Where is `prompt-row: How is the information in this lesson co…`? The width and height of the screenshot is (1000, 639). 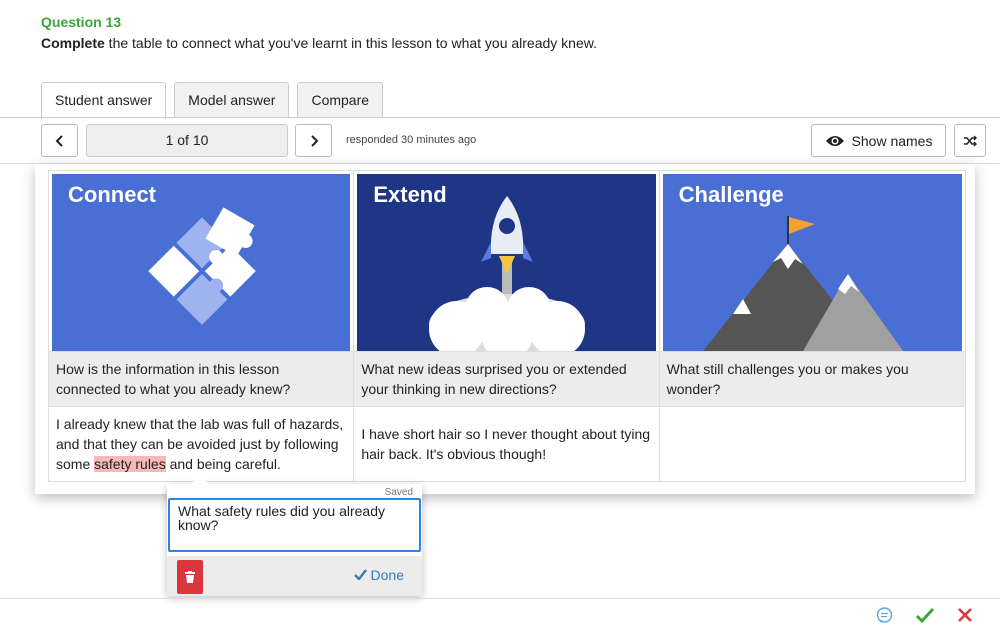
prompt-row: How is the information in this lesson co… is located at coordinates (507, 378).